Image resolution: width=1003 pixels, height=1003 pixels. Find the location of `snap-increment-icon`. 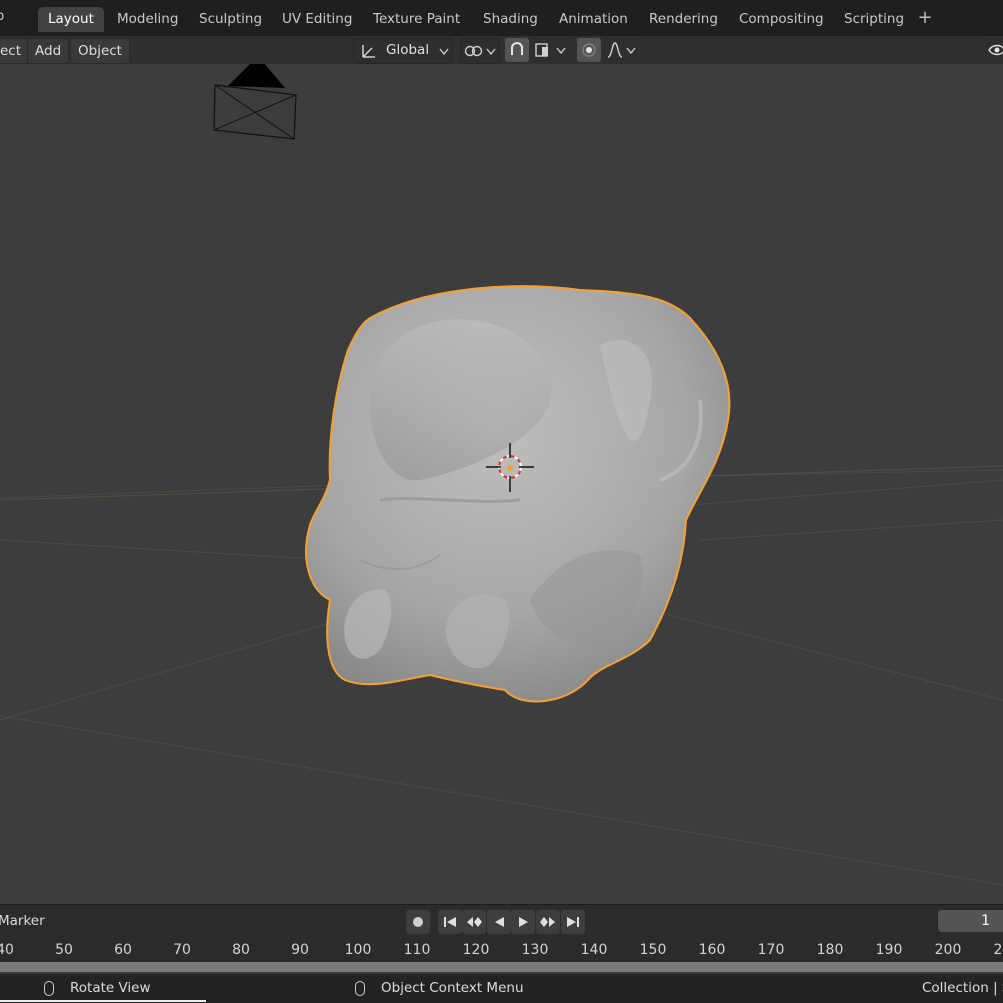

snap-increment-icon is located at coordinates (541, 50).